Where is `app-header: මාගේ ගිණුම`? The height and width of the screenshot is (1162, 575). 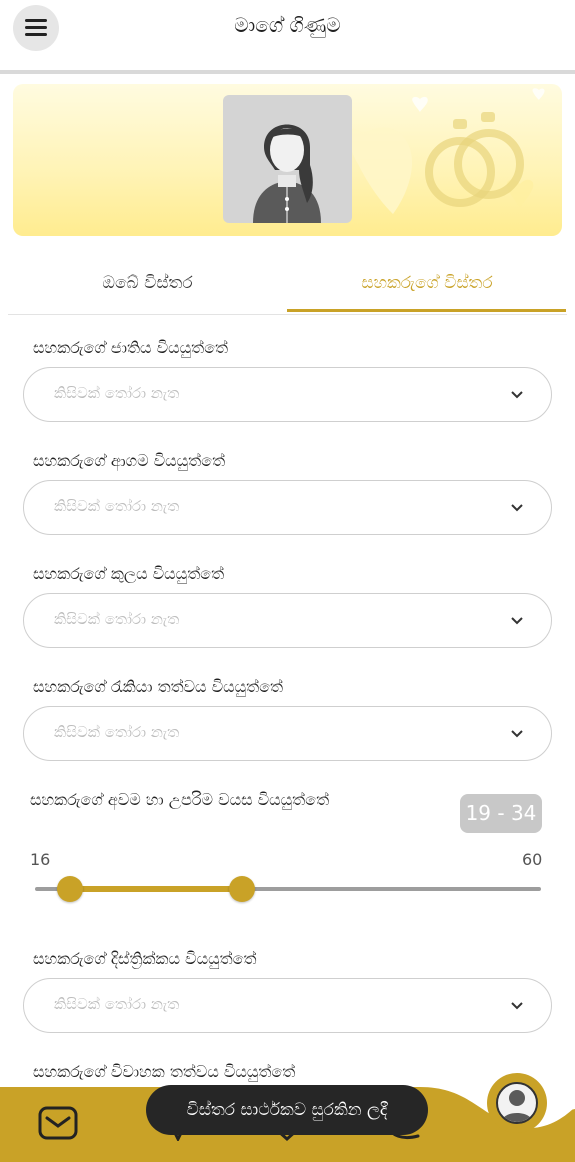 app-header: මාගේ ගිණුම is located at coordinates (287, 35).